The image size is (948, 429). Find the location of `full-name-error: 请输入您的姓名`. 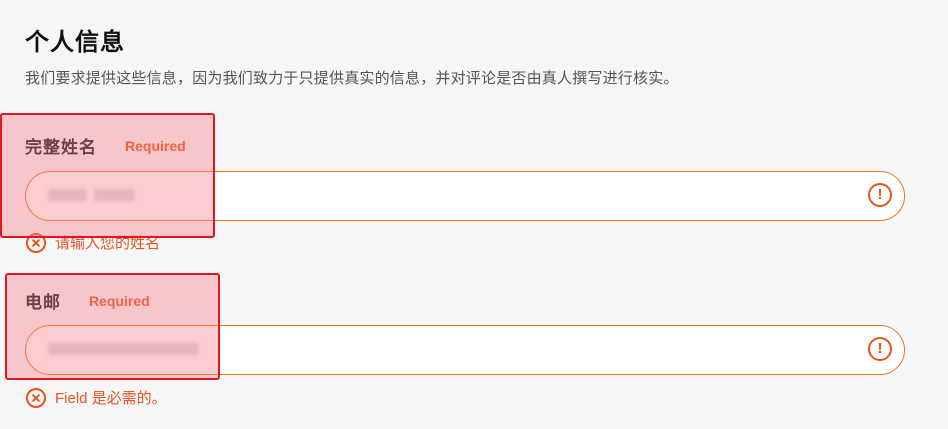

full-name-error: 请输入您的姓名 is located at coordinates (93, 242).